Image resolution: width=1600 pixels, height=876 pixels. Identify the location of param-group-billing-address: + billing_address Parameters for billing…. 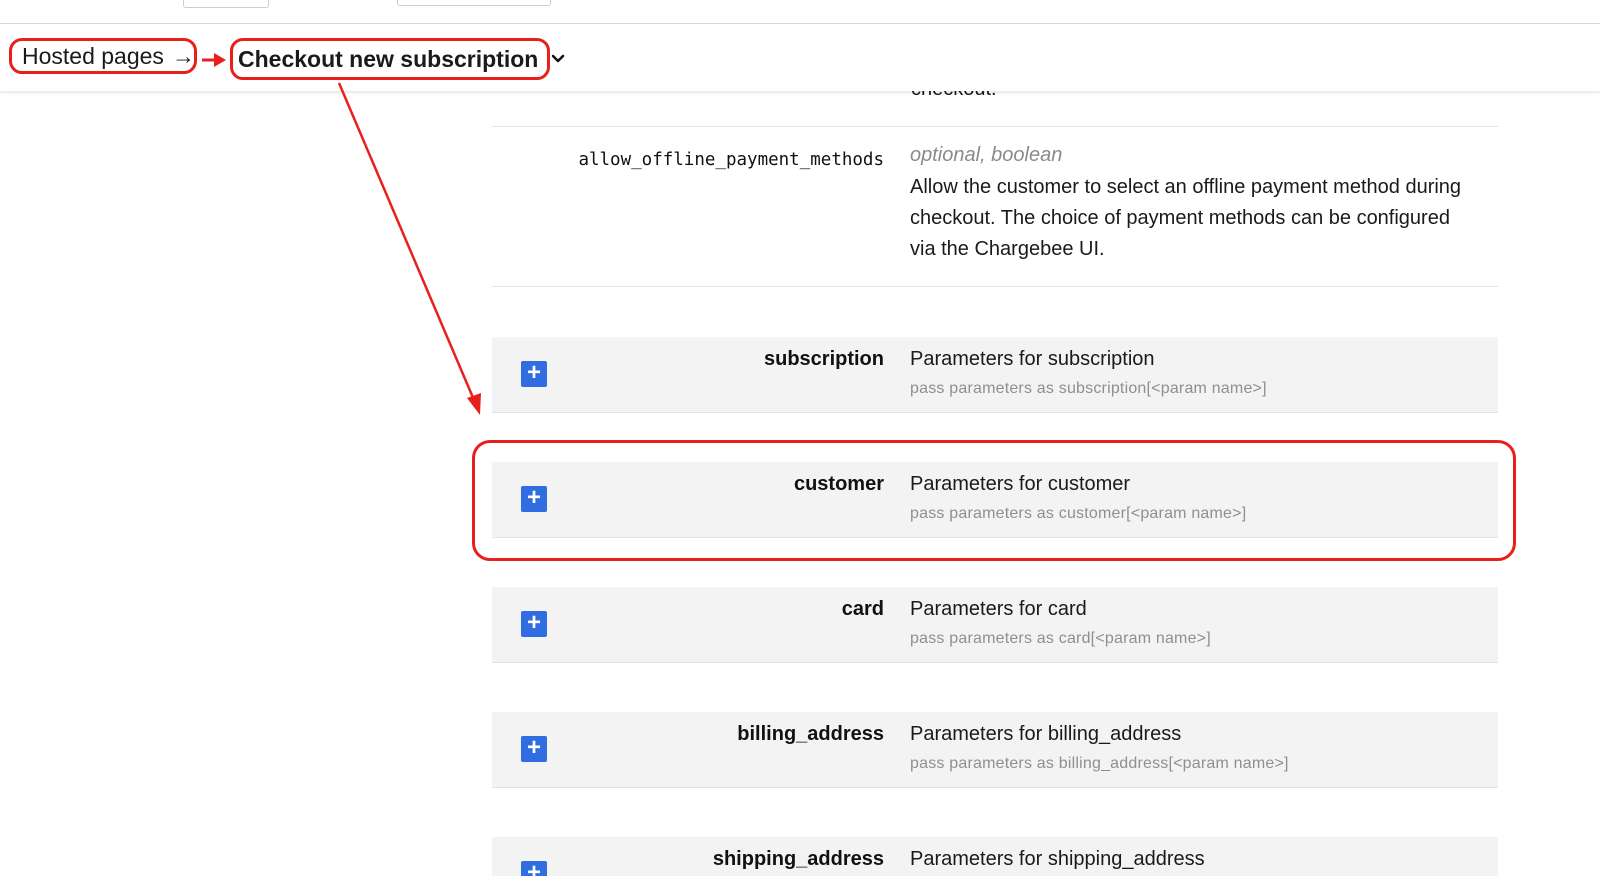
(995, 750).